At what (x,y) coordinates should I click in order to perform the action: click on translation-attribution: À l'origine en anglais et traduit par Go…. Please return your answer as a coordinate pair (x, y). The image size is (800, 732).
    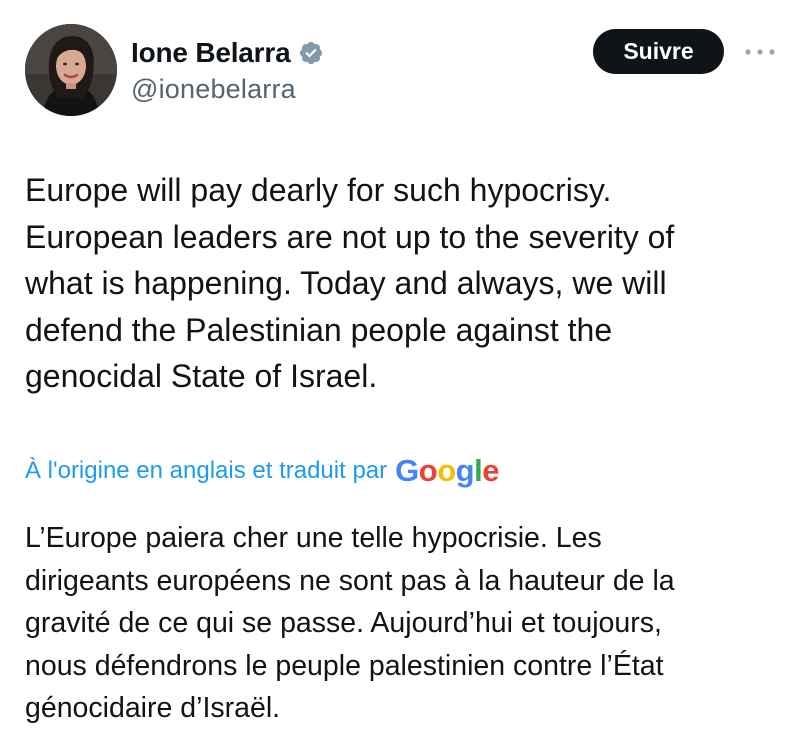
    Looking at the image, I should click on (262, 471).